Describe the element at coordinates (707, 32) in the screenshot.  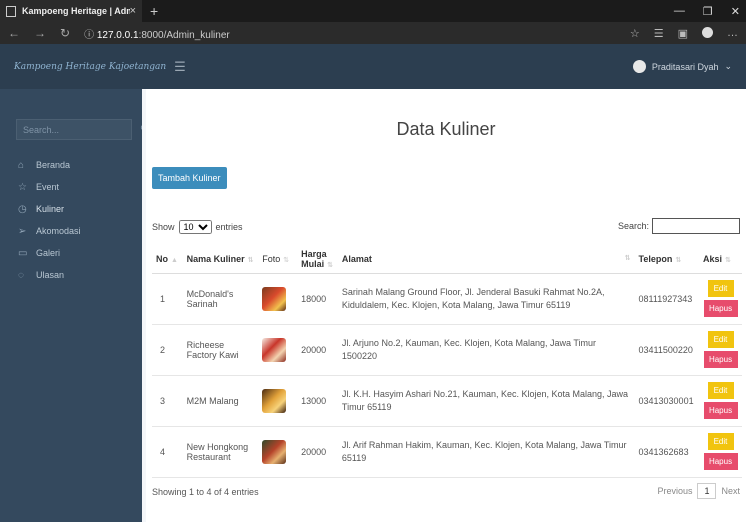
I see `profile-icon` at that location.